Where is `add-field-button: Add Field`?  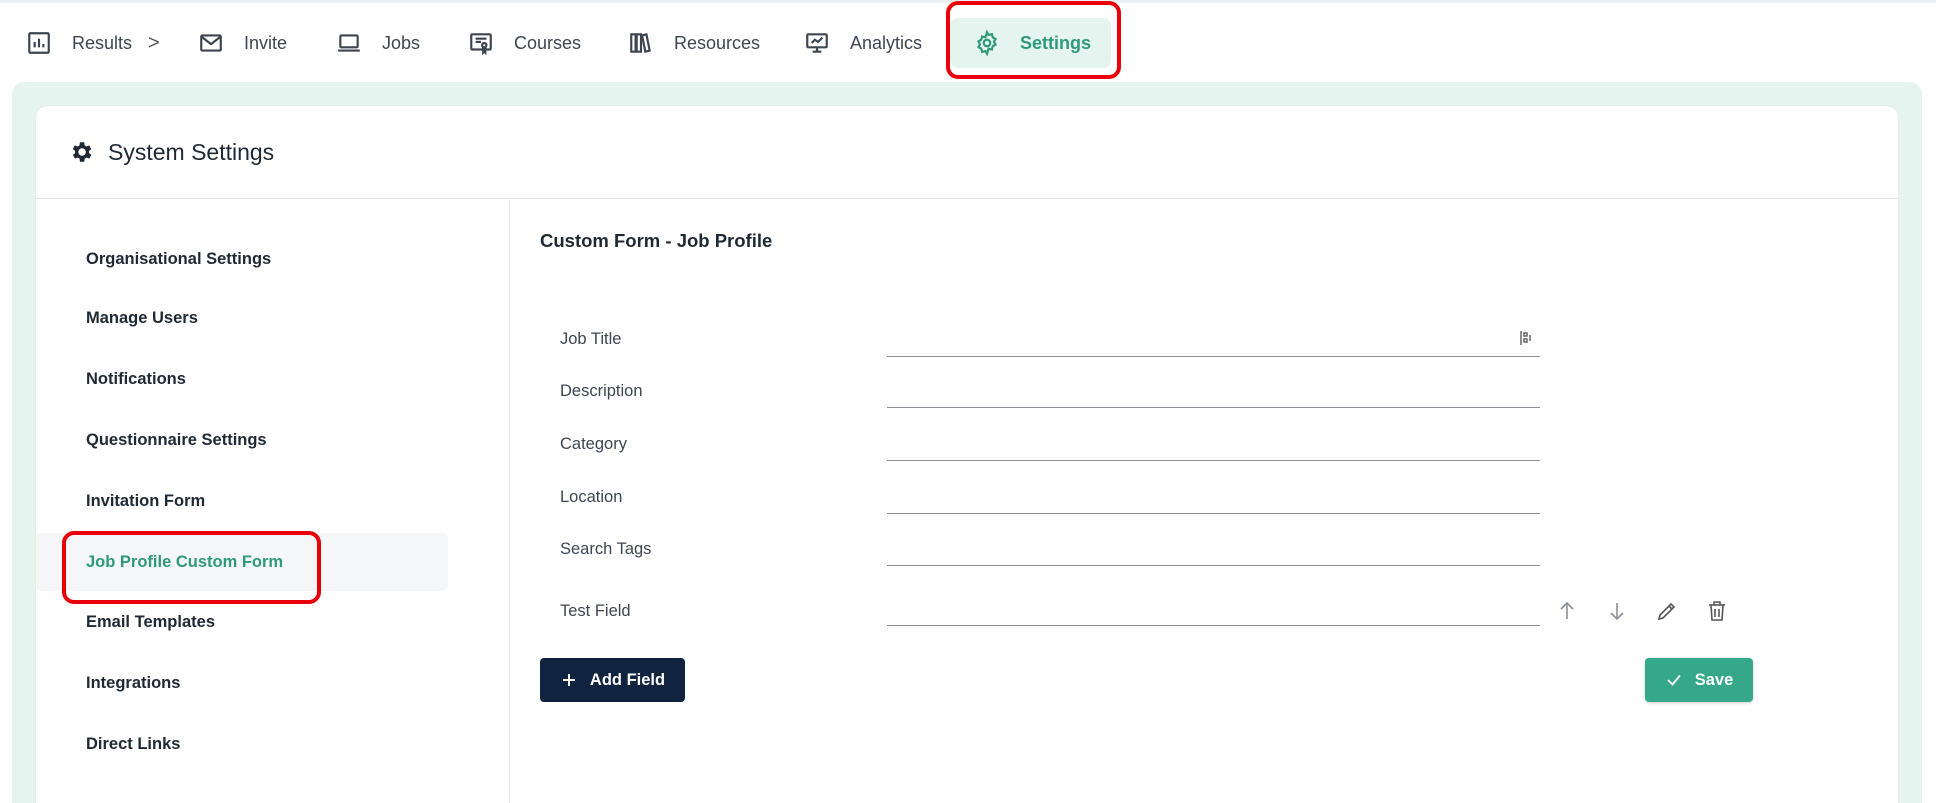
add-field-button: Add Field is located at coordinates (612, 680).